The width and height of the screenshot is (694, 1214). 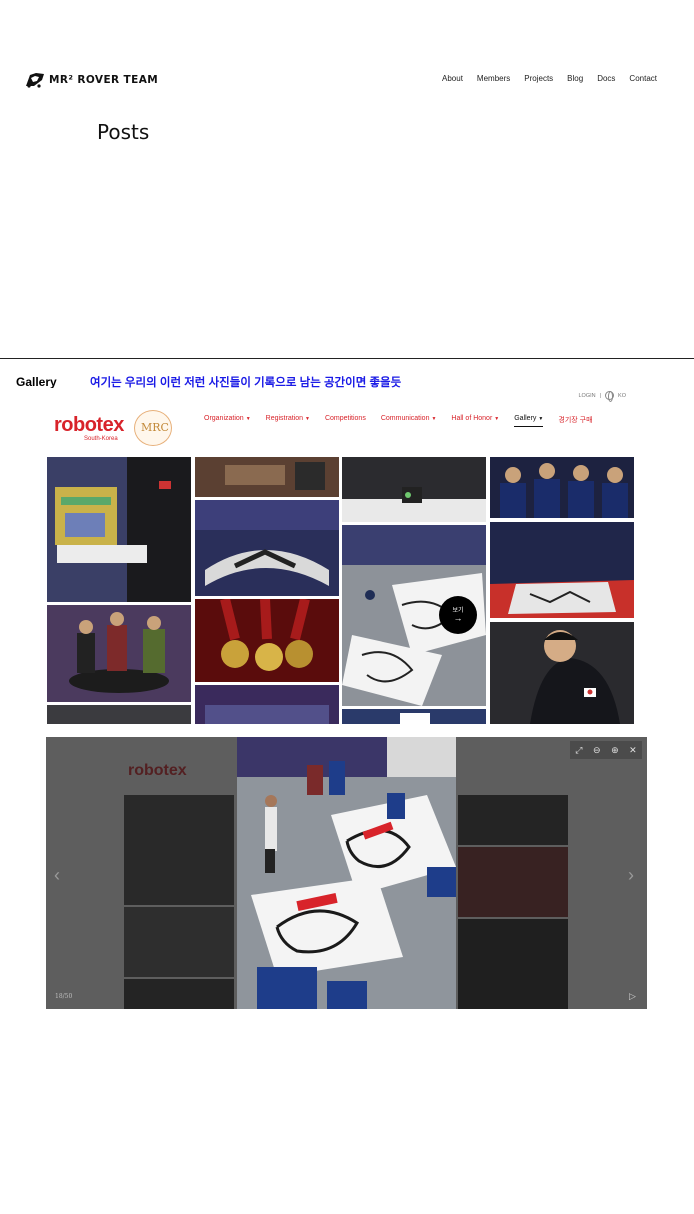 I want to click on robotex-nav-arena-purchase: 경기장 구매, so click(x=575, y=421).